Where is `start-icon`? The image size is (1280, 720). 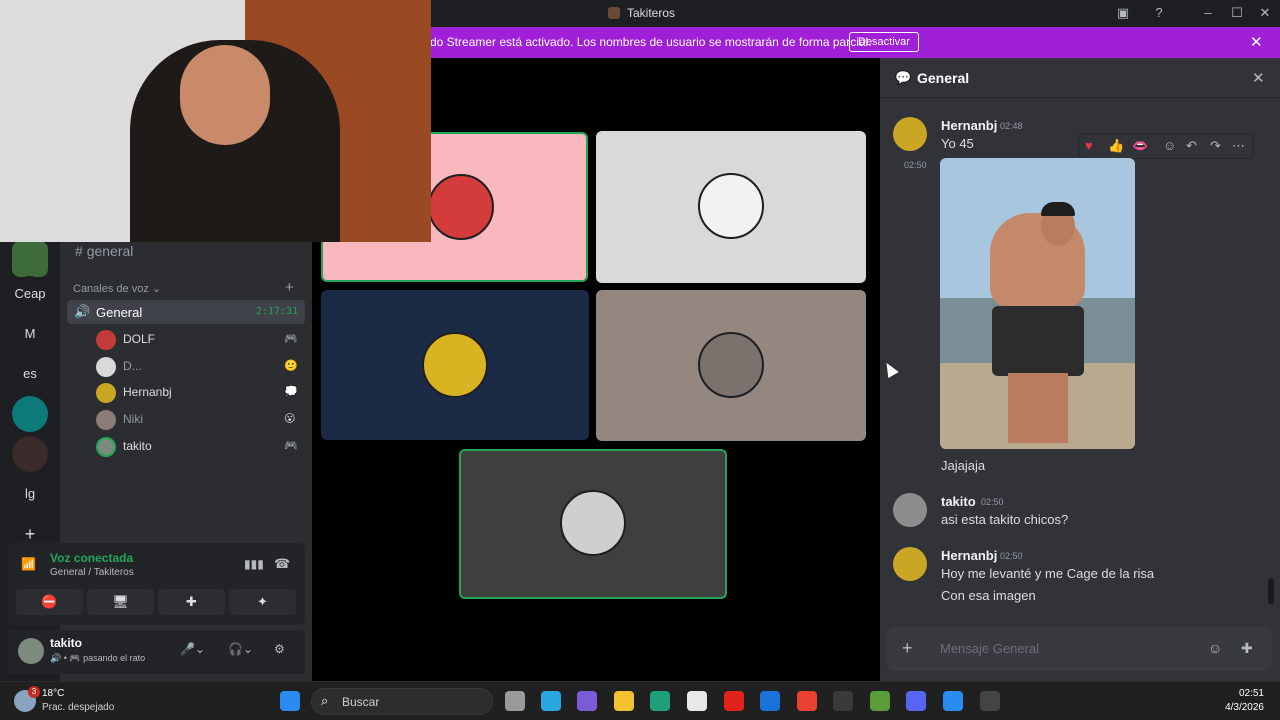
start-icon is located at coordinates (290, 701).